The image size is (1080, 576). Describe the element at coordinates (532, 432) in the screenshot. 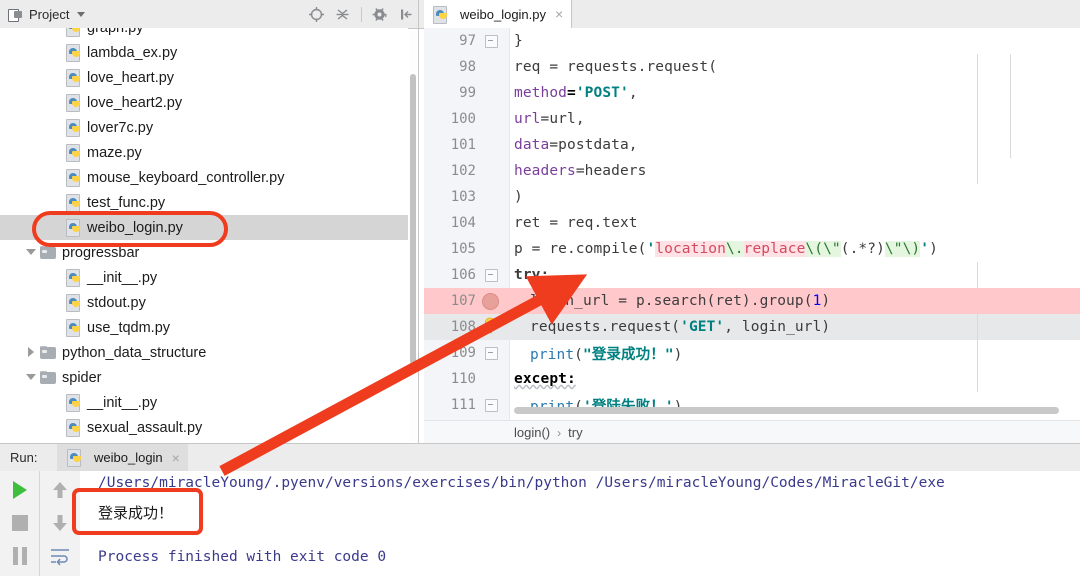

I see `breadcrumb-item-login: login()` at that location.